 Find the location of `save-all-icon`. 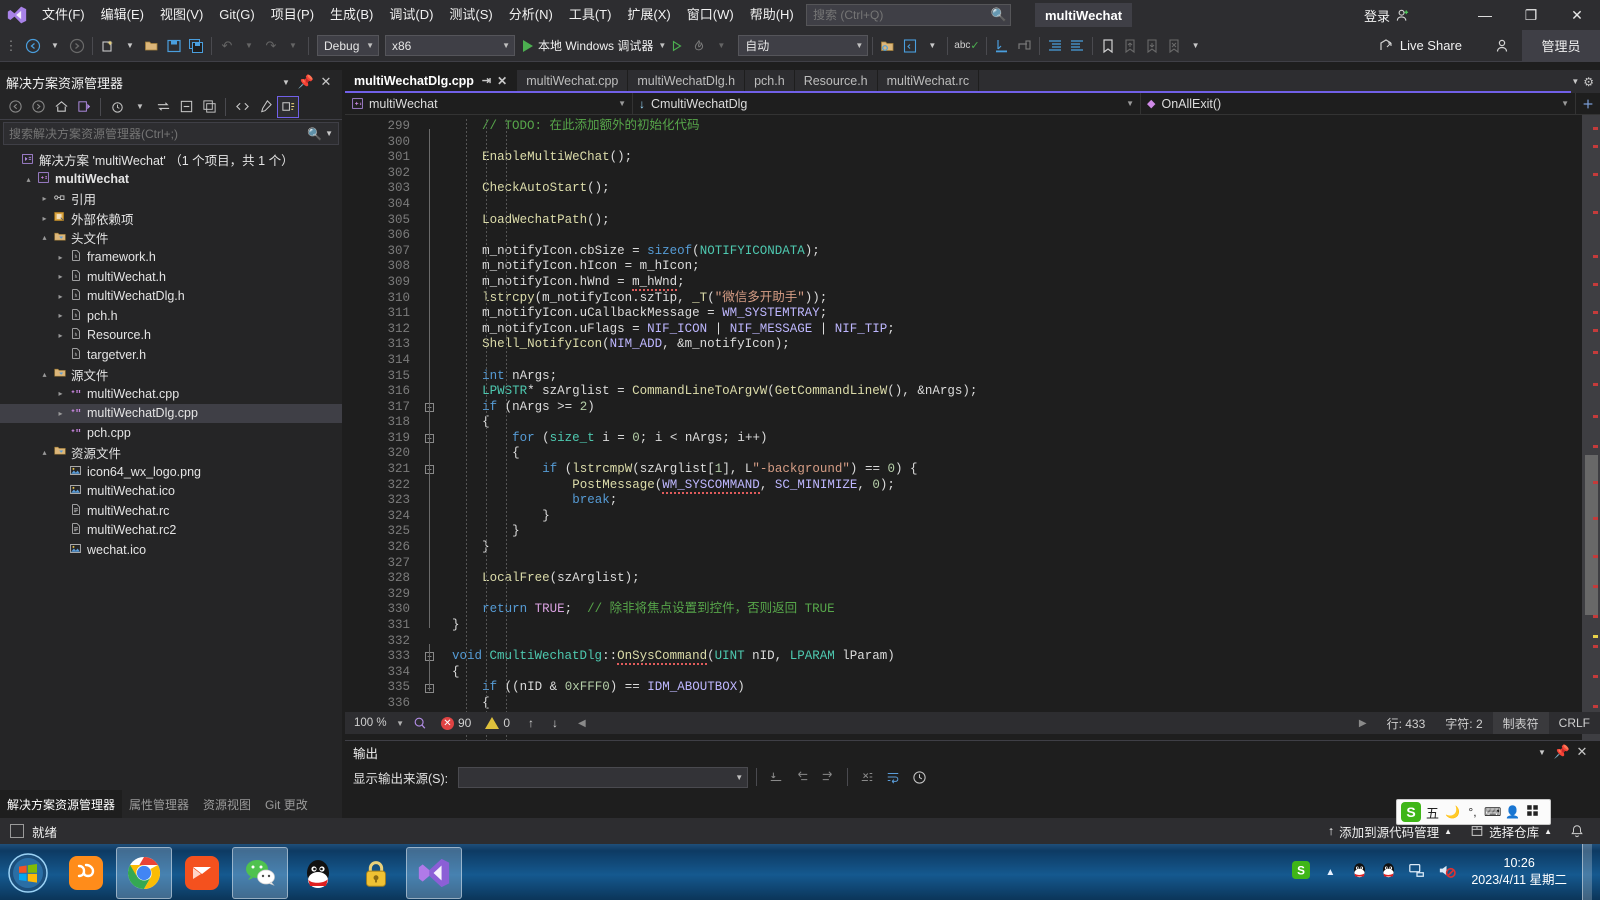

save-all-icon is located at coordinates (196, 46).